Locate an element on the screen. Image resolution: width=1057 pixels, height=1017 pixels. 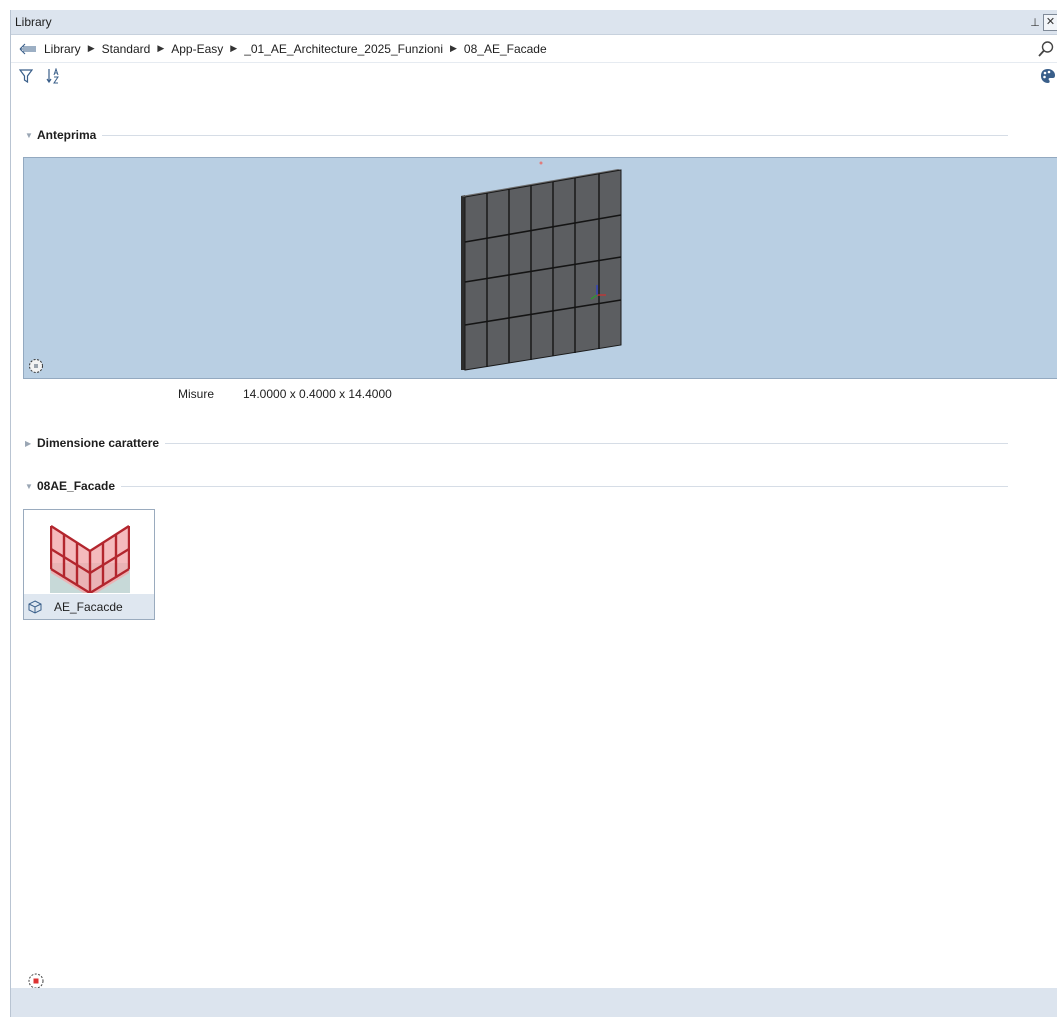
item-name: AE_Facacde is located at coordinates (88, 606).